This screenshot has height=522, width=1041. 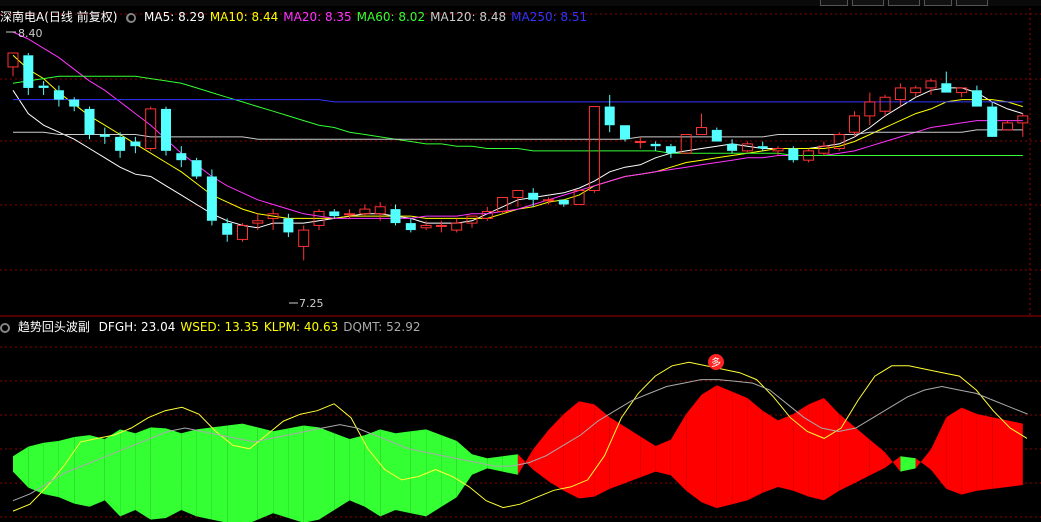 I want to click on main-indicator-3: MA60: 8.02, so click(x=391, y=17).